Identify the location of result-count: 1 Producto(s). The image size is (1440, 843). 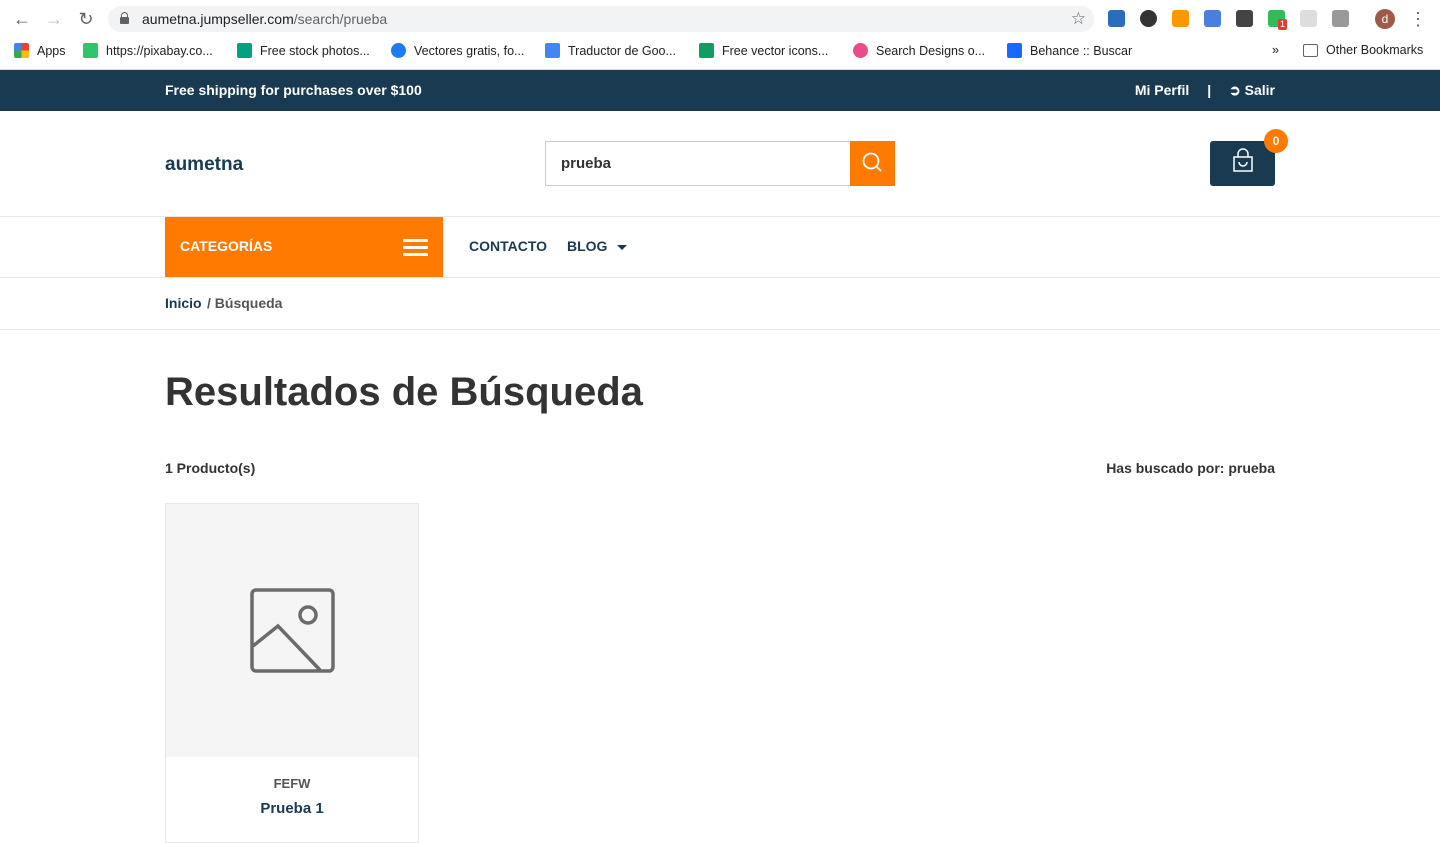
(210, 468).